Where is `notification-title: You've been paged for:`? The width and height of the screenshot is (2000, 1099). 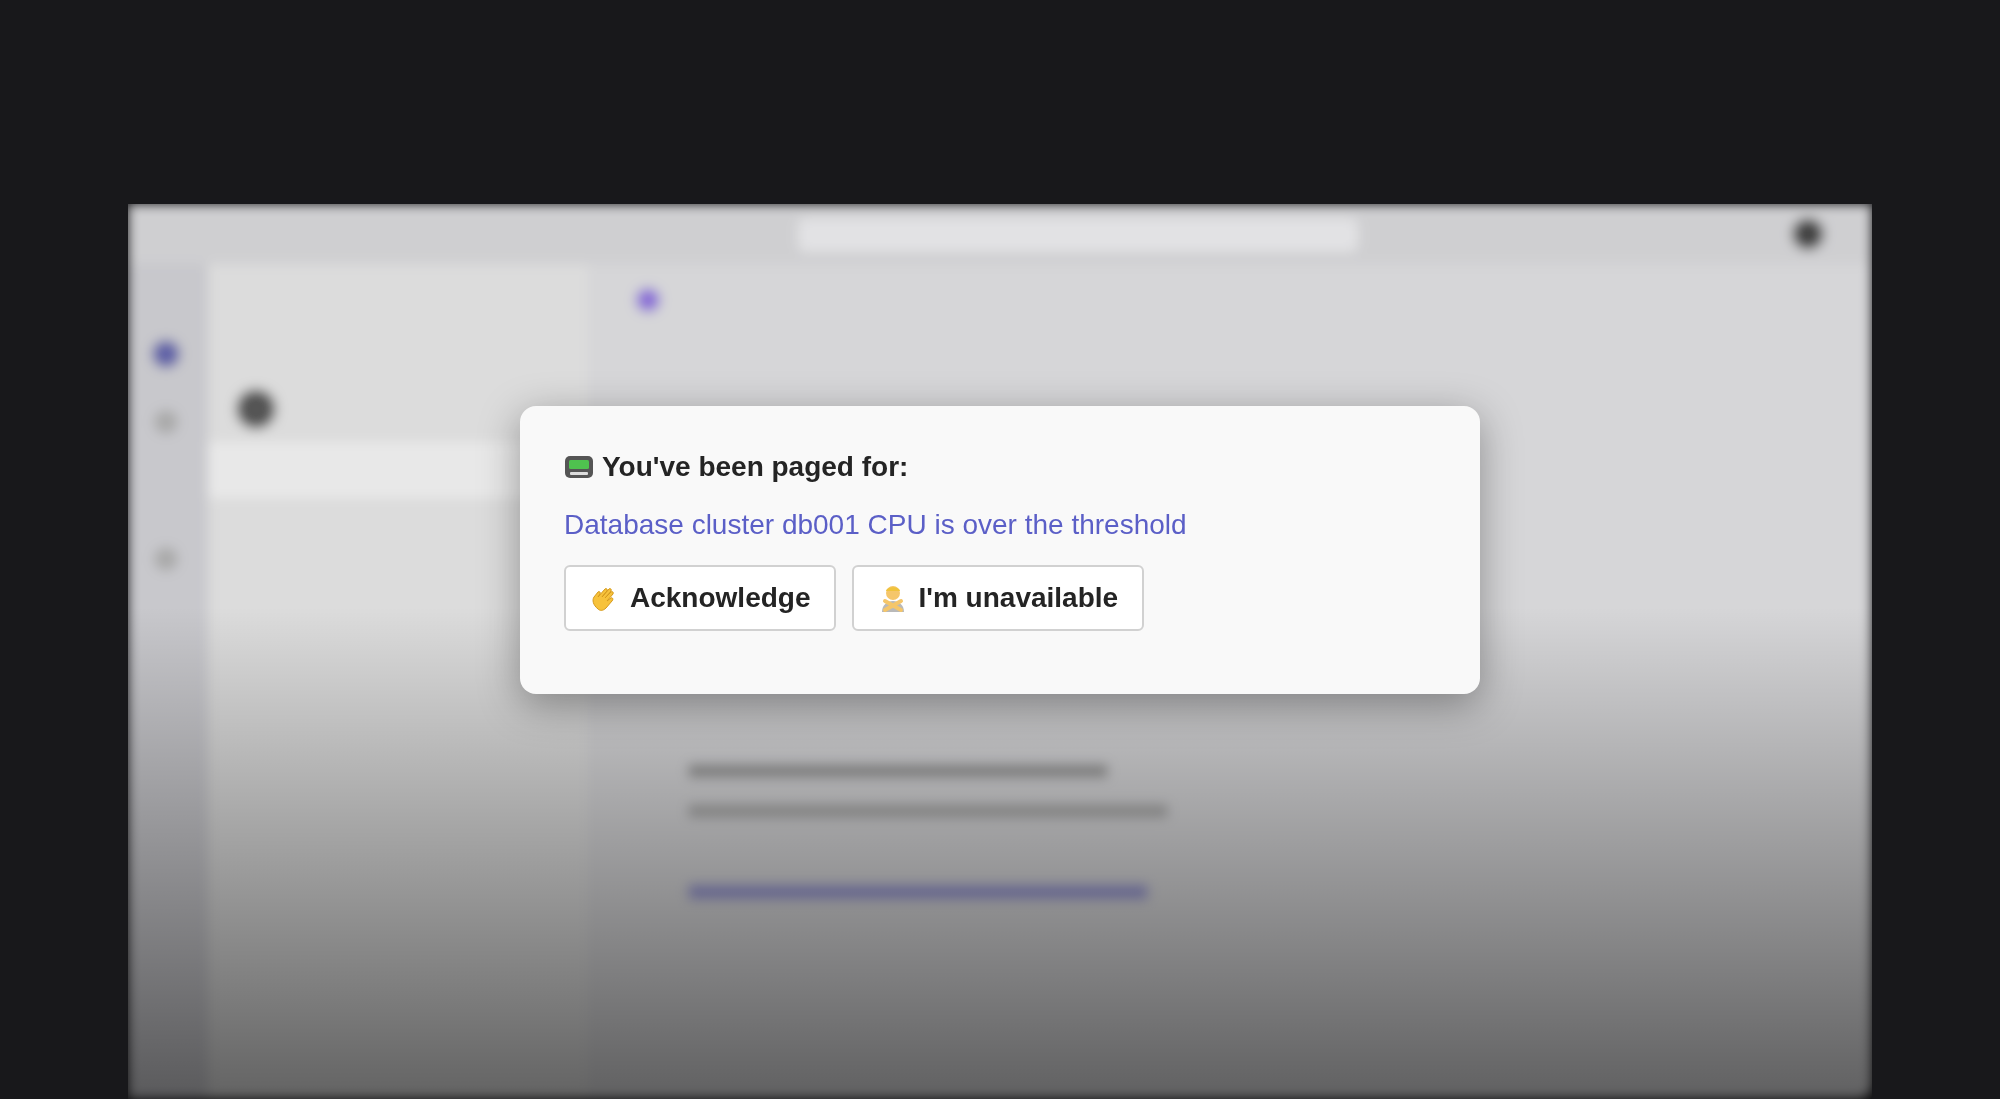 notification-title: You've been paged for: is located at coordinates (755, 467).